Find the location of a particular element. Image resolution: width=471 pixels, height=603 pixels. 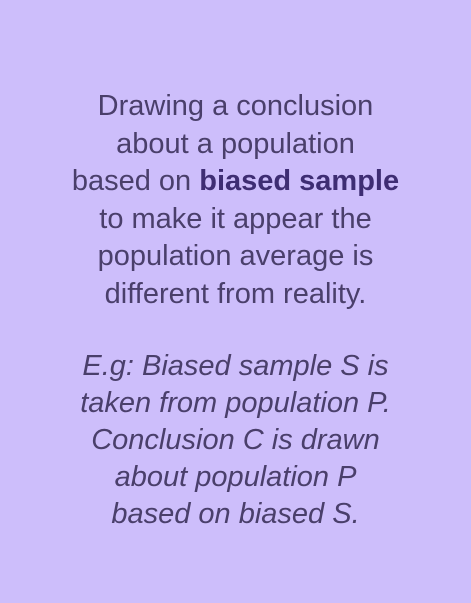

definition-line: population average is is located at coordinates (235, 256).